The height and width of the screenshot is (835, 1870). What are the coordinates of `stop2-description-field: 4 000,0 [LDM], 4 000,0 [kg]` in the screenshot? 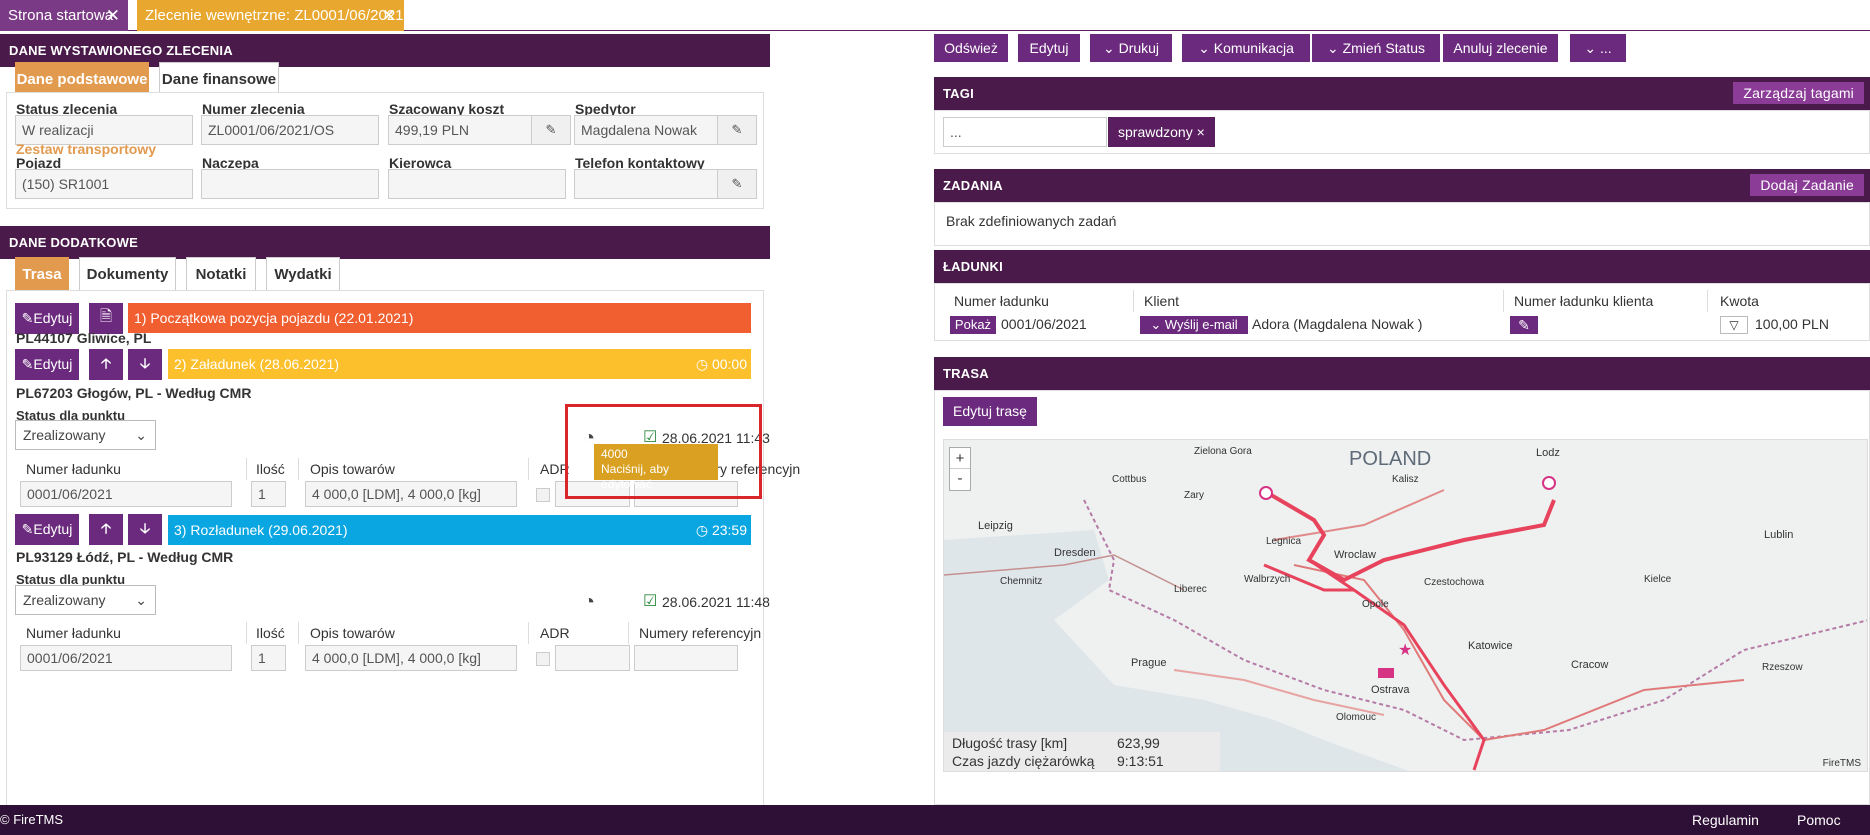 It's located at (411, 494).